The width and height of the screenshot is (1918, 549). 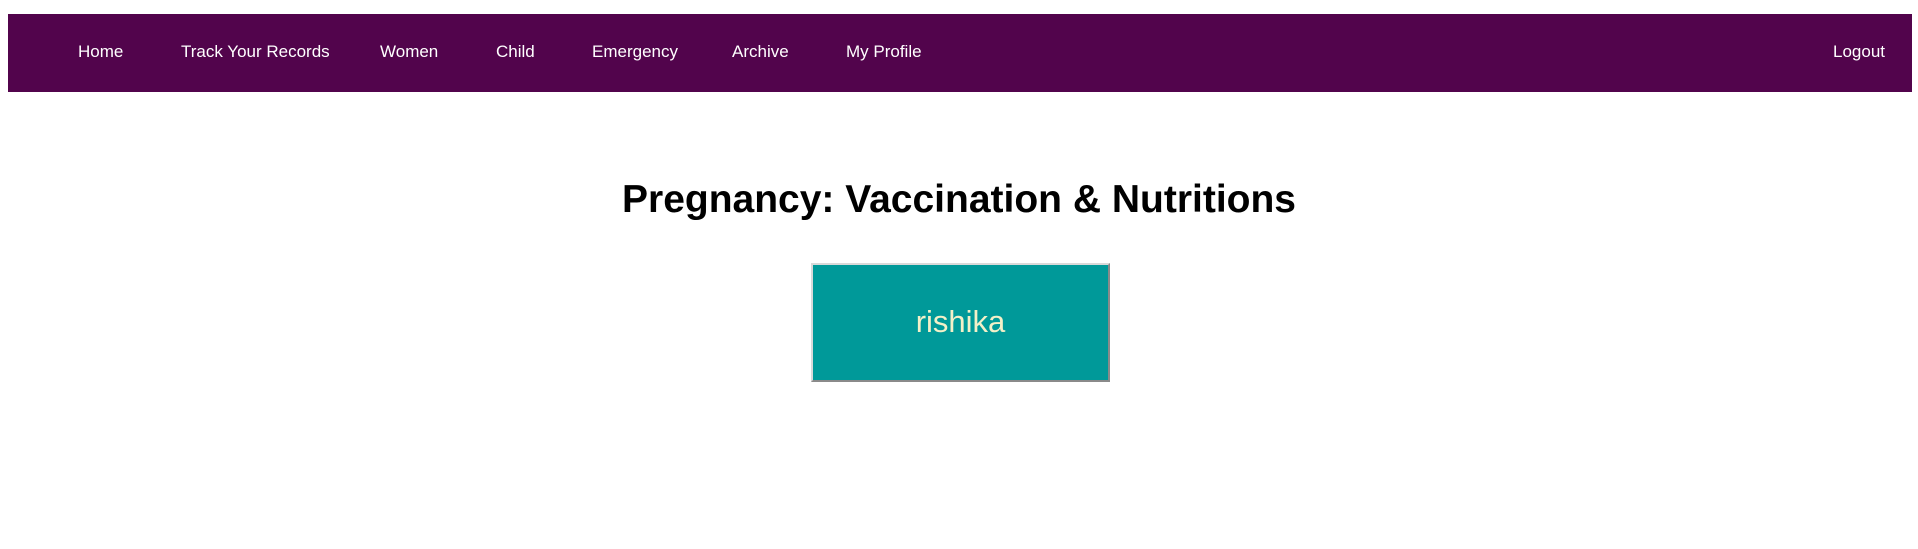 What do you see at coordinates (960, 322) in the screenshot?
I see `profile-select-button: rishika` at bounding box center [960, 322].